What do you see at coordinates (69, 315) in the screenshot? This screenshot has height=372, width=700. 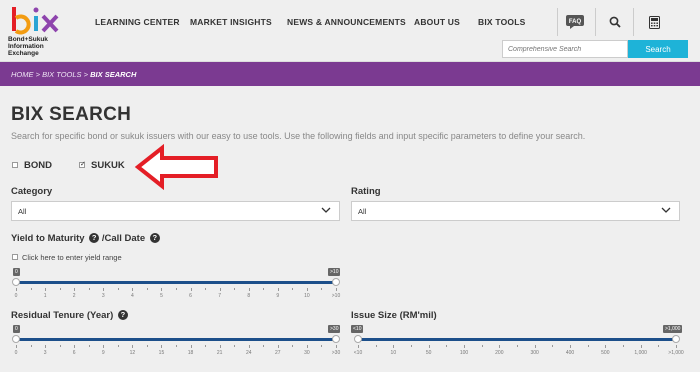 I see `tenure-label: Residual Tenure (Year) ?` at bounding box center [69, 315].